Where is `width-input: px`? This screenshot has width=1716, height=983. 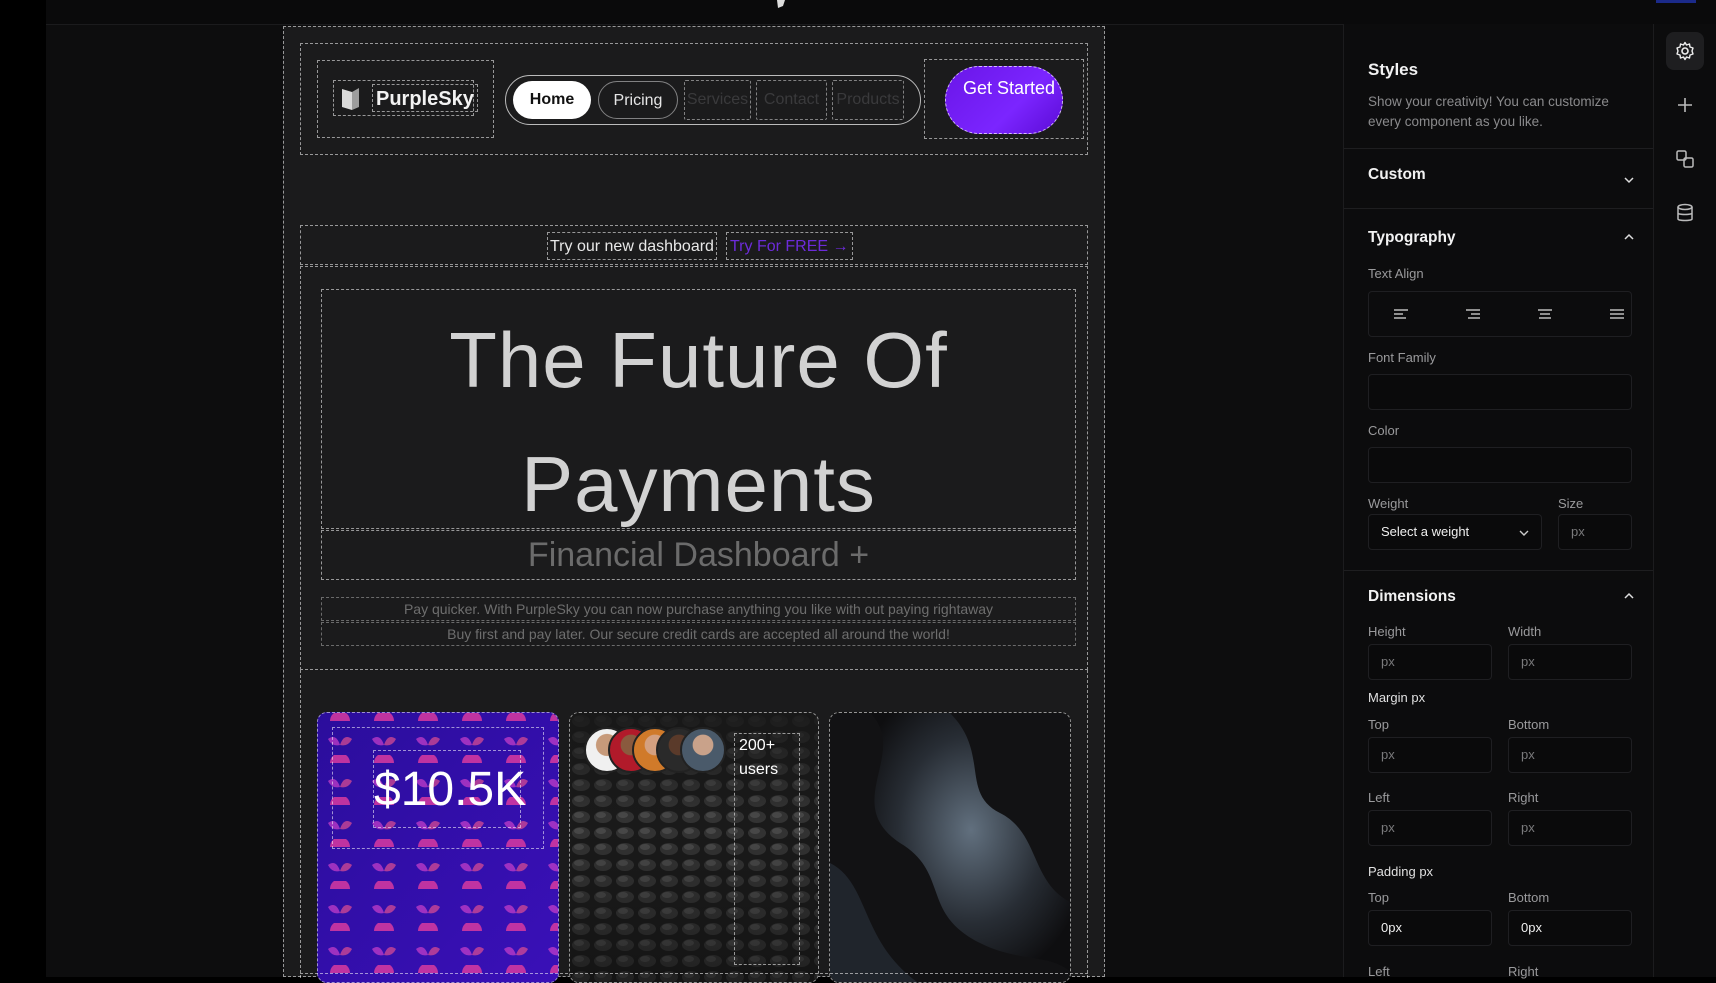
width-input: px is located at coordinates (1570, 662).